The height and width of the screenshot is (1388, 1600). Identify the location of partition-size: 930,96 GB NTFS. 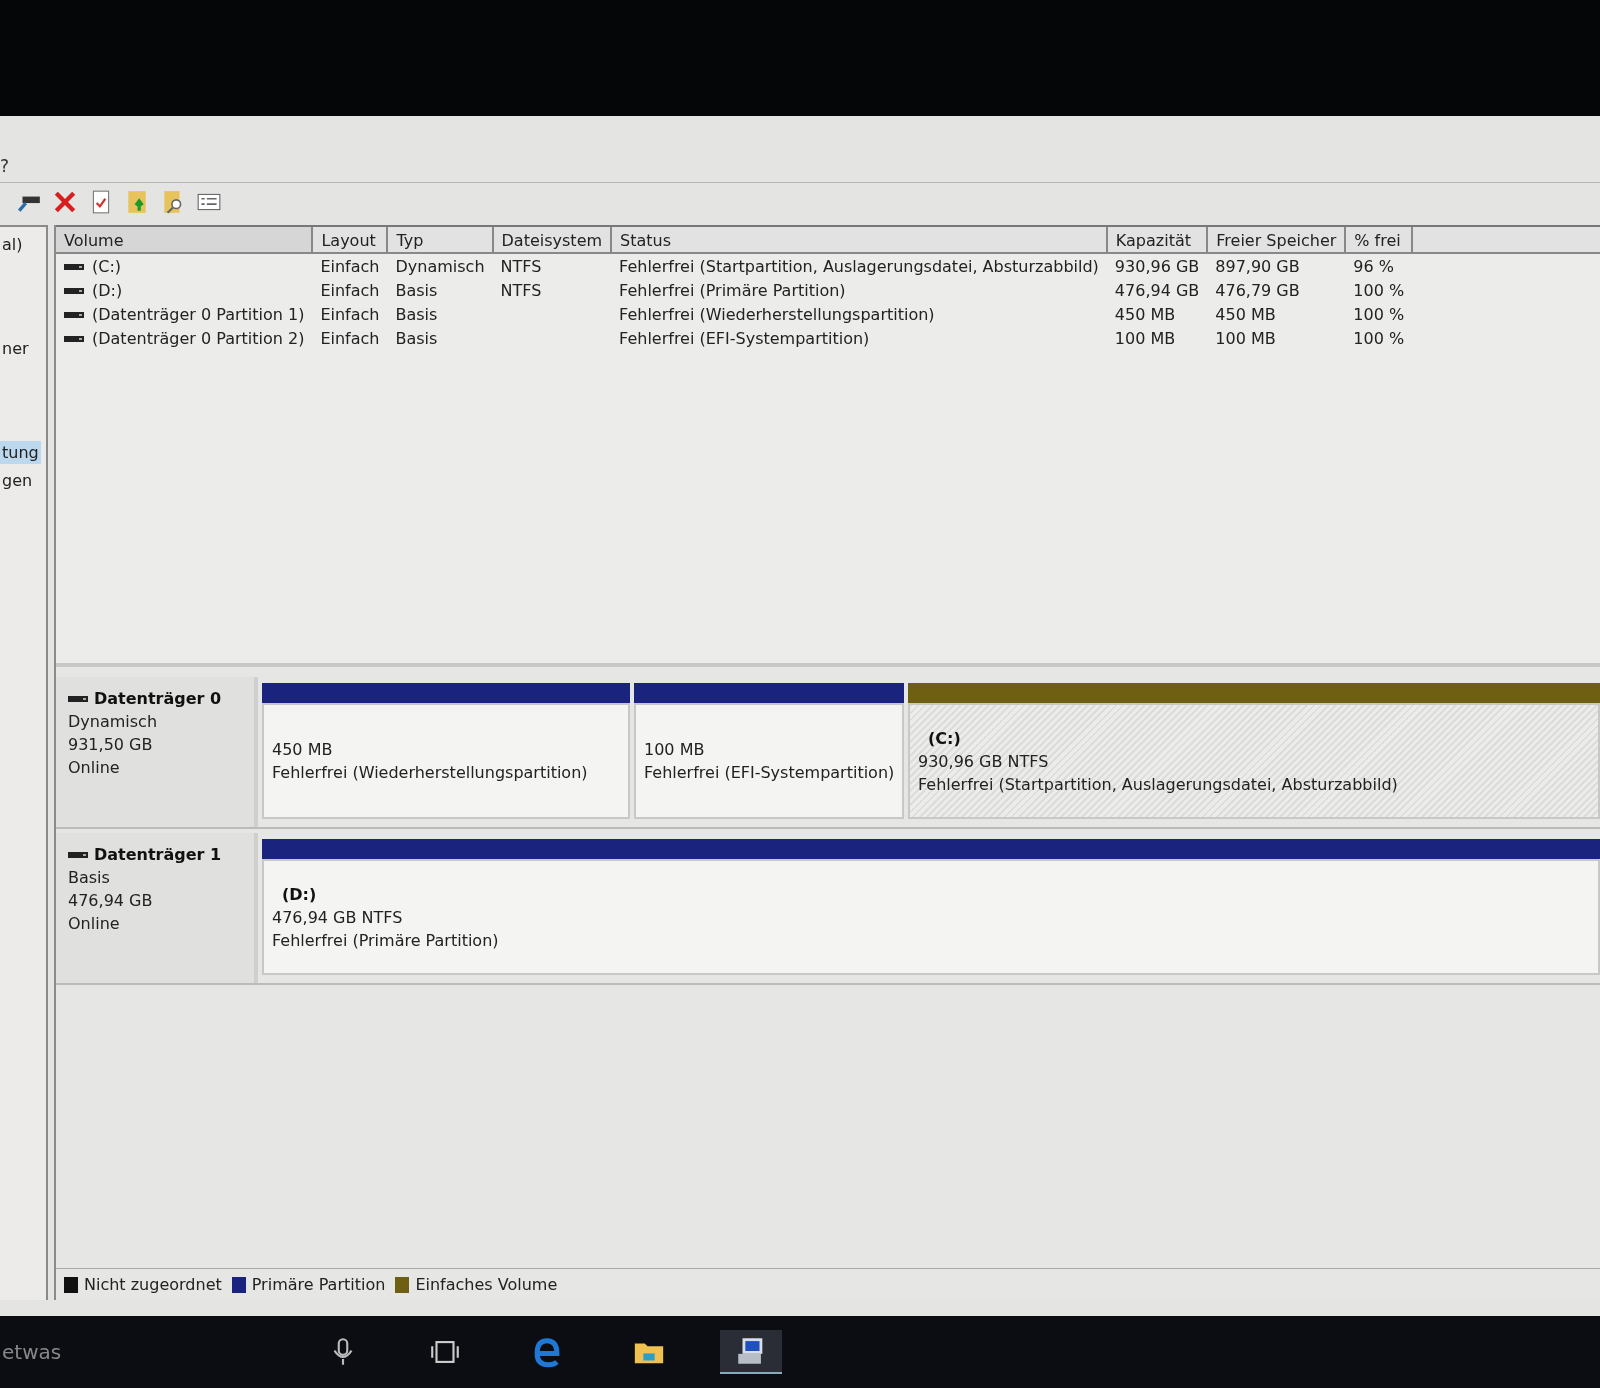
(984, 761).